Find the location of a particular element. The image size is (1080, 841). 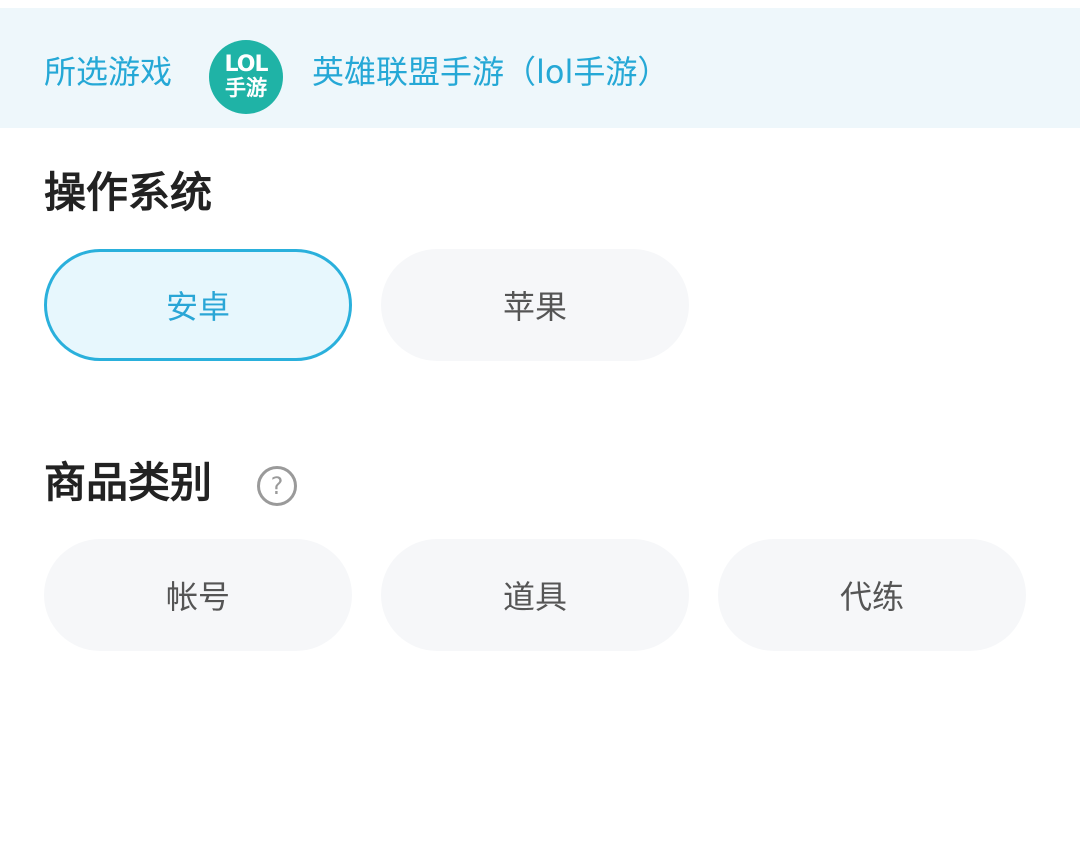

os-option-ios-label: 苹果 is located at coordinates (534, 307).